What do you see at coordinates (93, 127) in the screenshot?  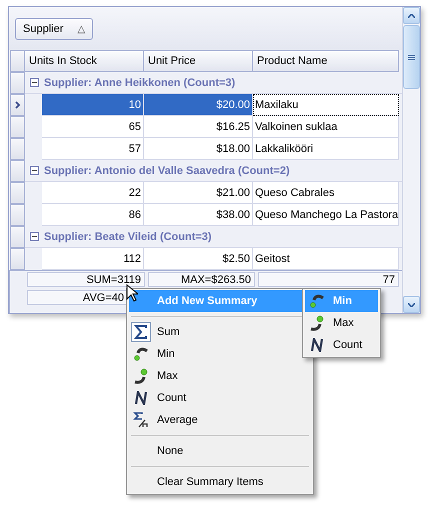 I see `table-cell: 65` at bounding box center [93, 127].